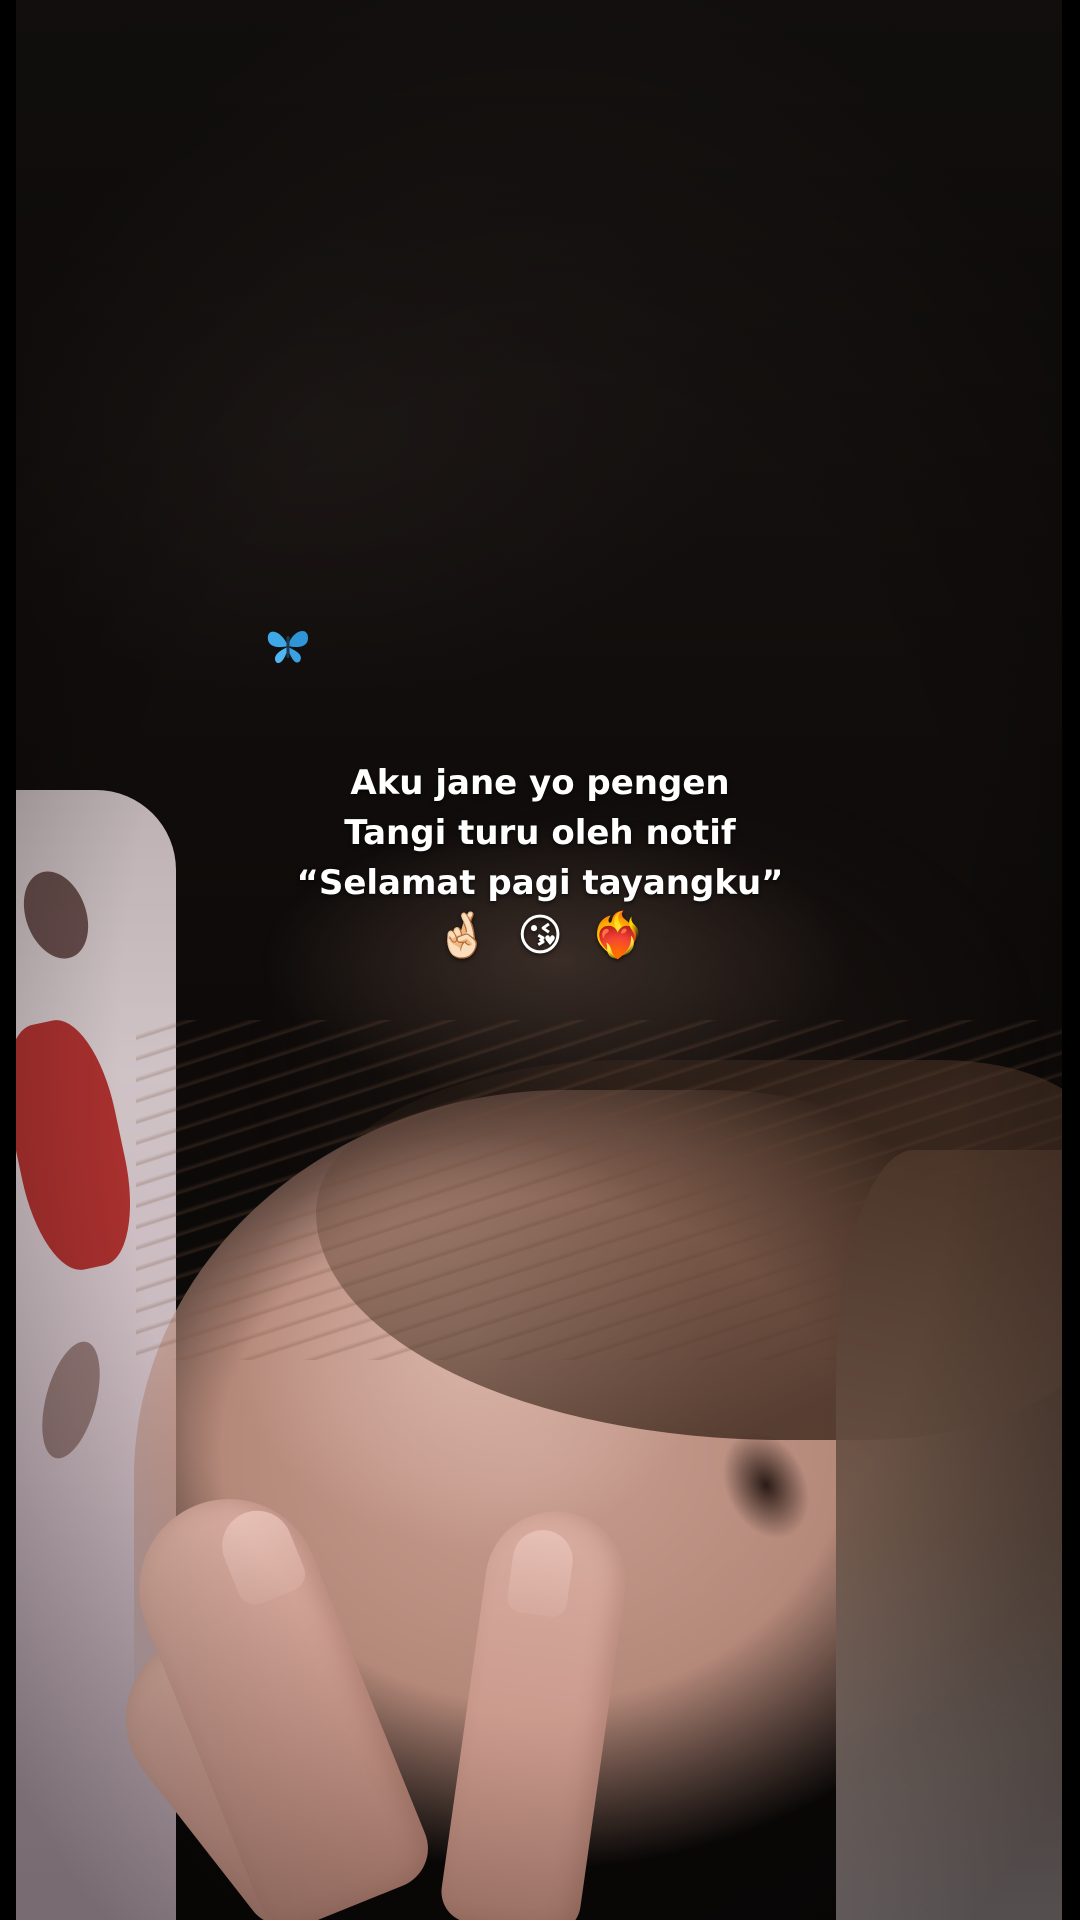  What do you see at coordinates (8, 960) in the screenshot?
I see `frame-border-left` at bounding box center [8, 960].